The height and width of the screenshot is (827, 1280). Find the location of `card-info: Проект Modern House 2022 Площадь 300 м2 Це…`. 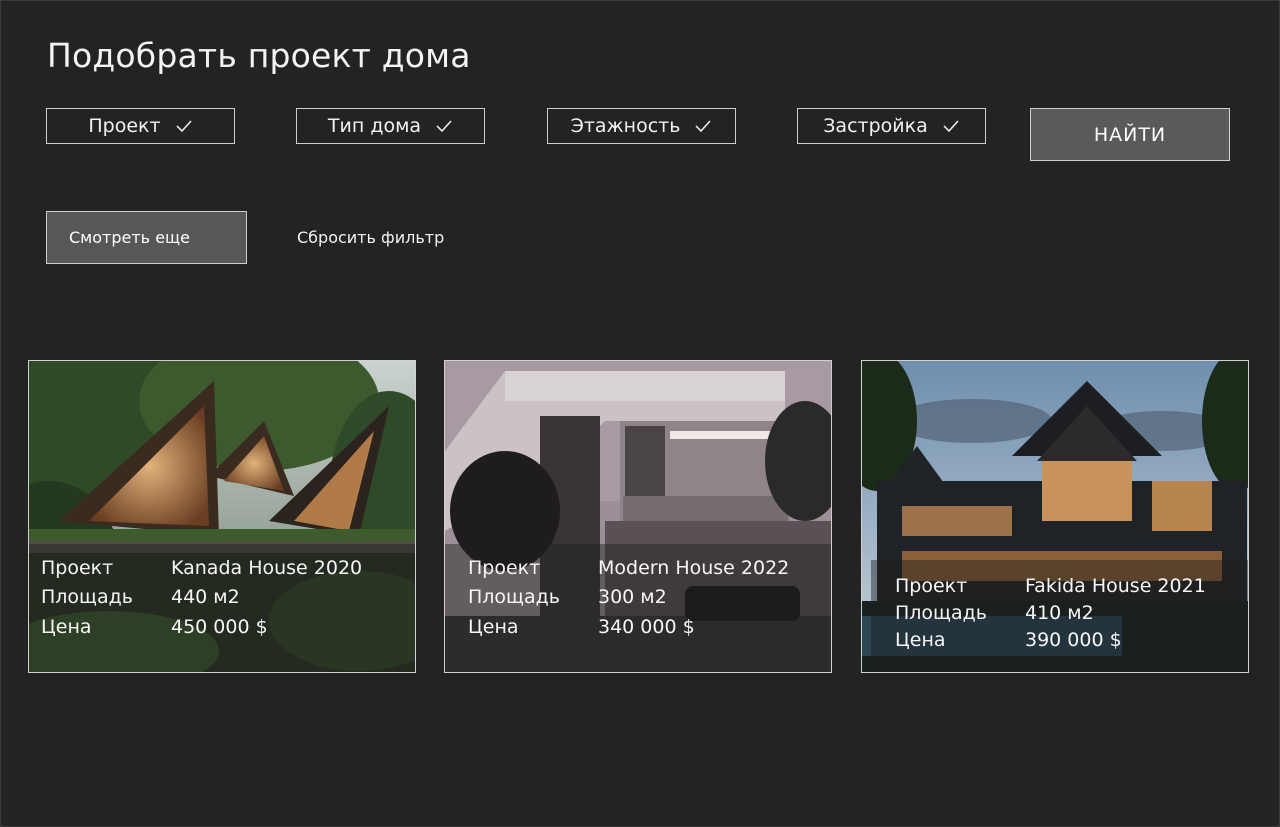

card-info: Проект Modern House 2022 Площадь 300 м2 Це… is located at coordinates (628, 598).